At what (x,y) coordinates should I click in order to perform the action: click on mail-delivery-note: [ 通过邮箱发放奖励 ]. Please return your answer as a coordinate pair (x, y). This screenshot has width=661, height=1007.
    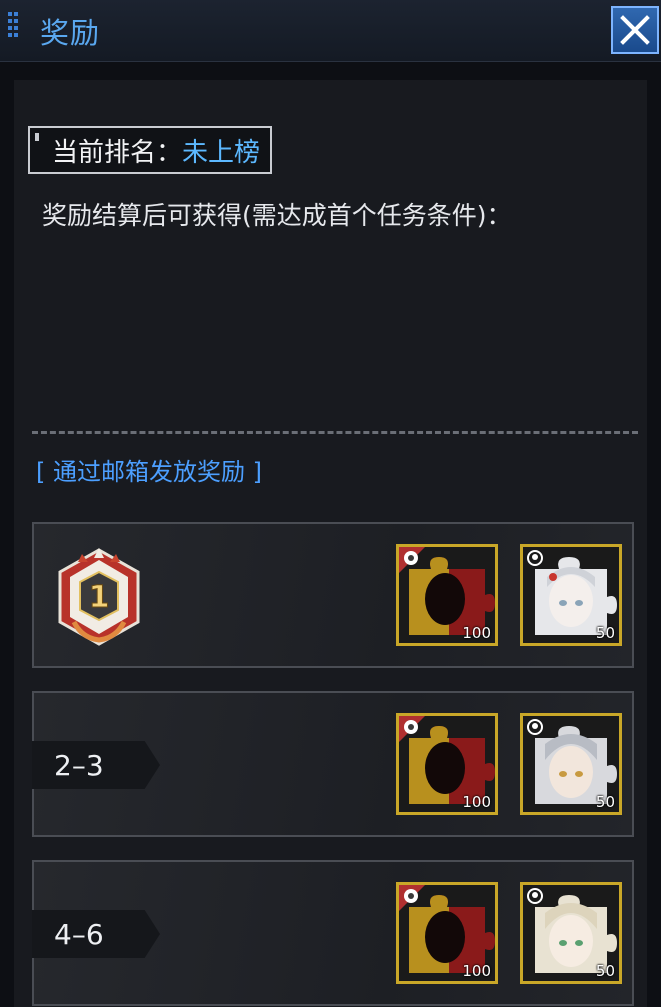
    Looking at the image, I should click on (149, 472).